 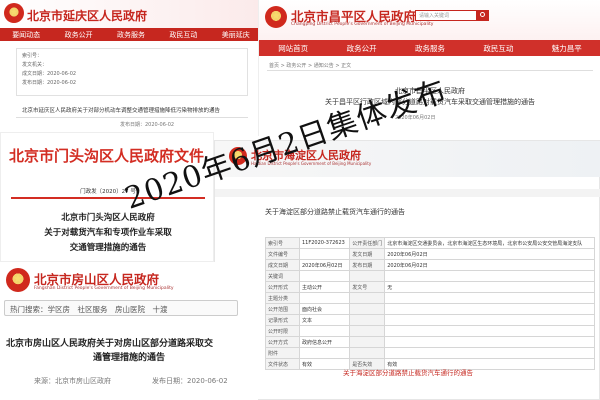 What do you see at coordinates (79, 35) in the screenshot?
I see `yanqing-nav-item: 政务公开` at bounding box center [79, 35].